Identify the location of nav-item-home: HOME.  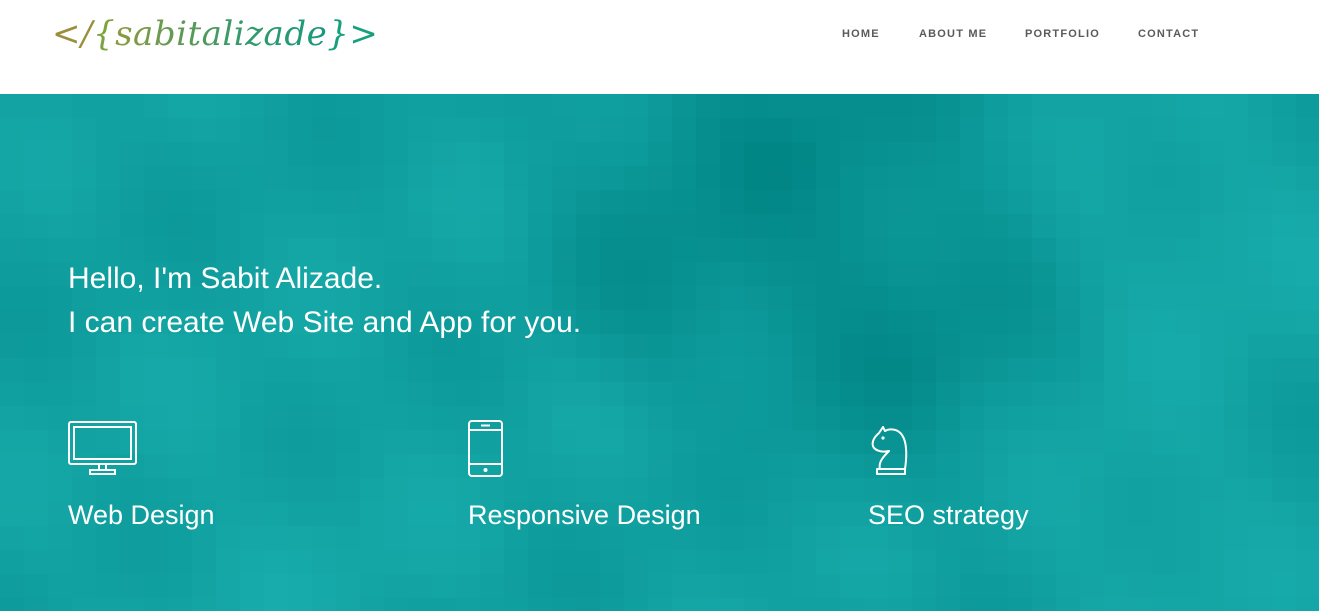
(861, 34).